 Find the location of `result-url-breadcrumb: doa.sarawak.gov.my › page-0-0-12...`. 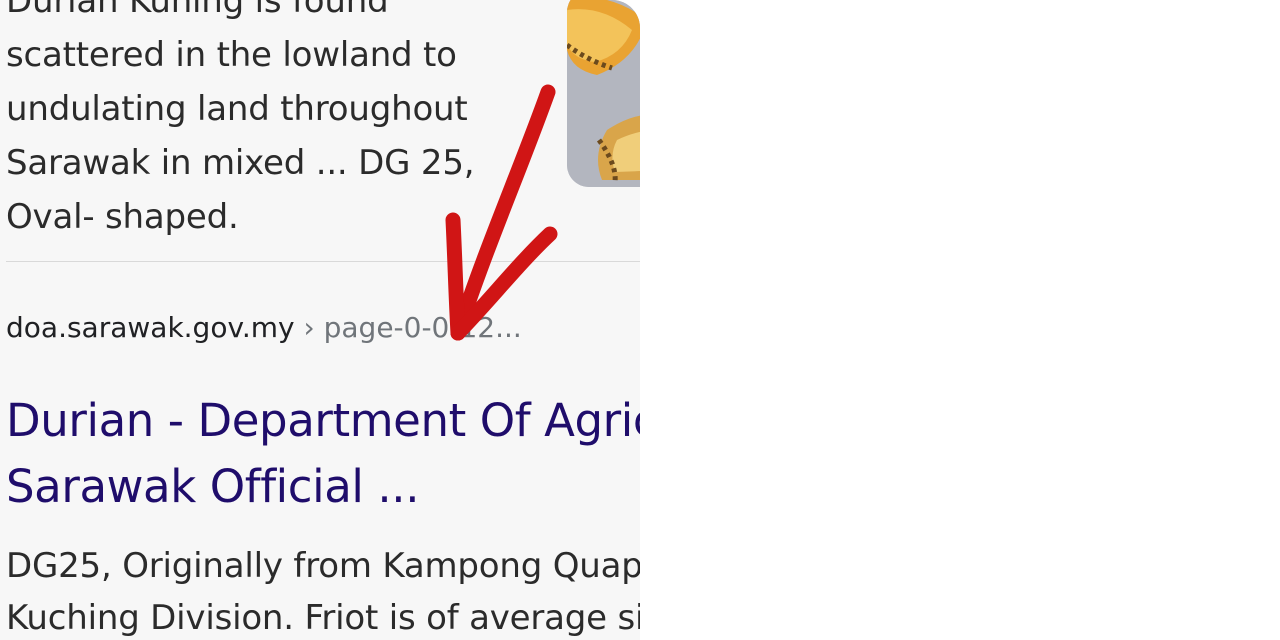

result-url-breadcrumb: doa.sarawak.gov.my › page-0-0-12... is located at coordinates (264, 328).